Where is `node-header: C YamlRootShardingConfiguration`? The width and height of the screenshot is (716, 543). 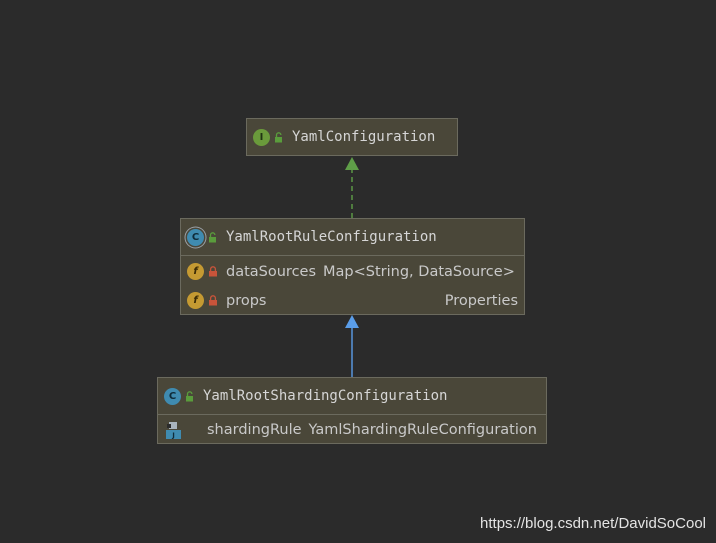
node-header: C YamlRootShardingConfiguration is located at coordinates (352, 396).